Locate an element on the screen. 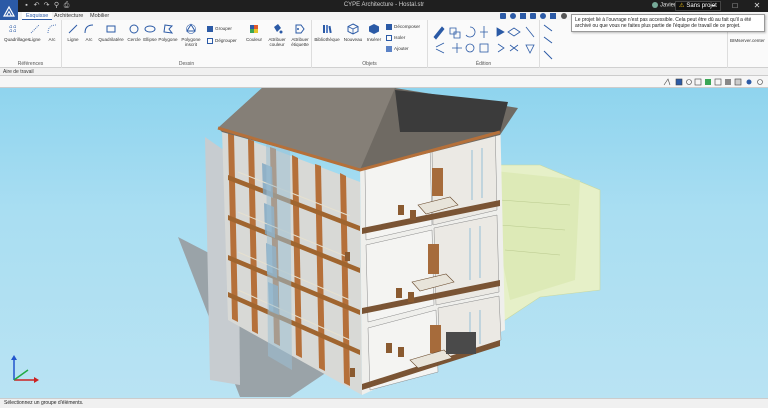 The image size is (768, 408). scale-icon is located at coordinates (470, 48).